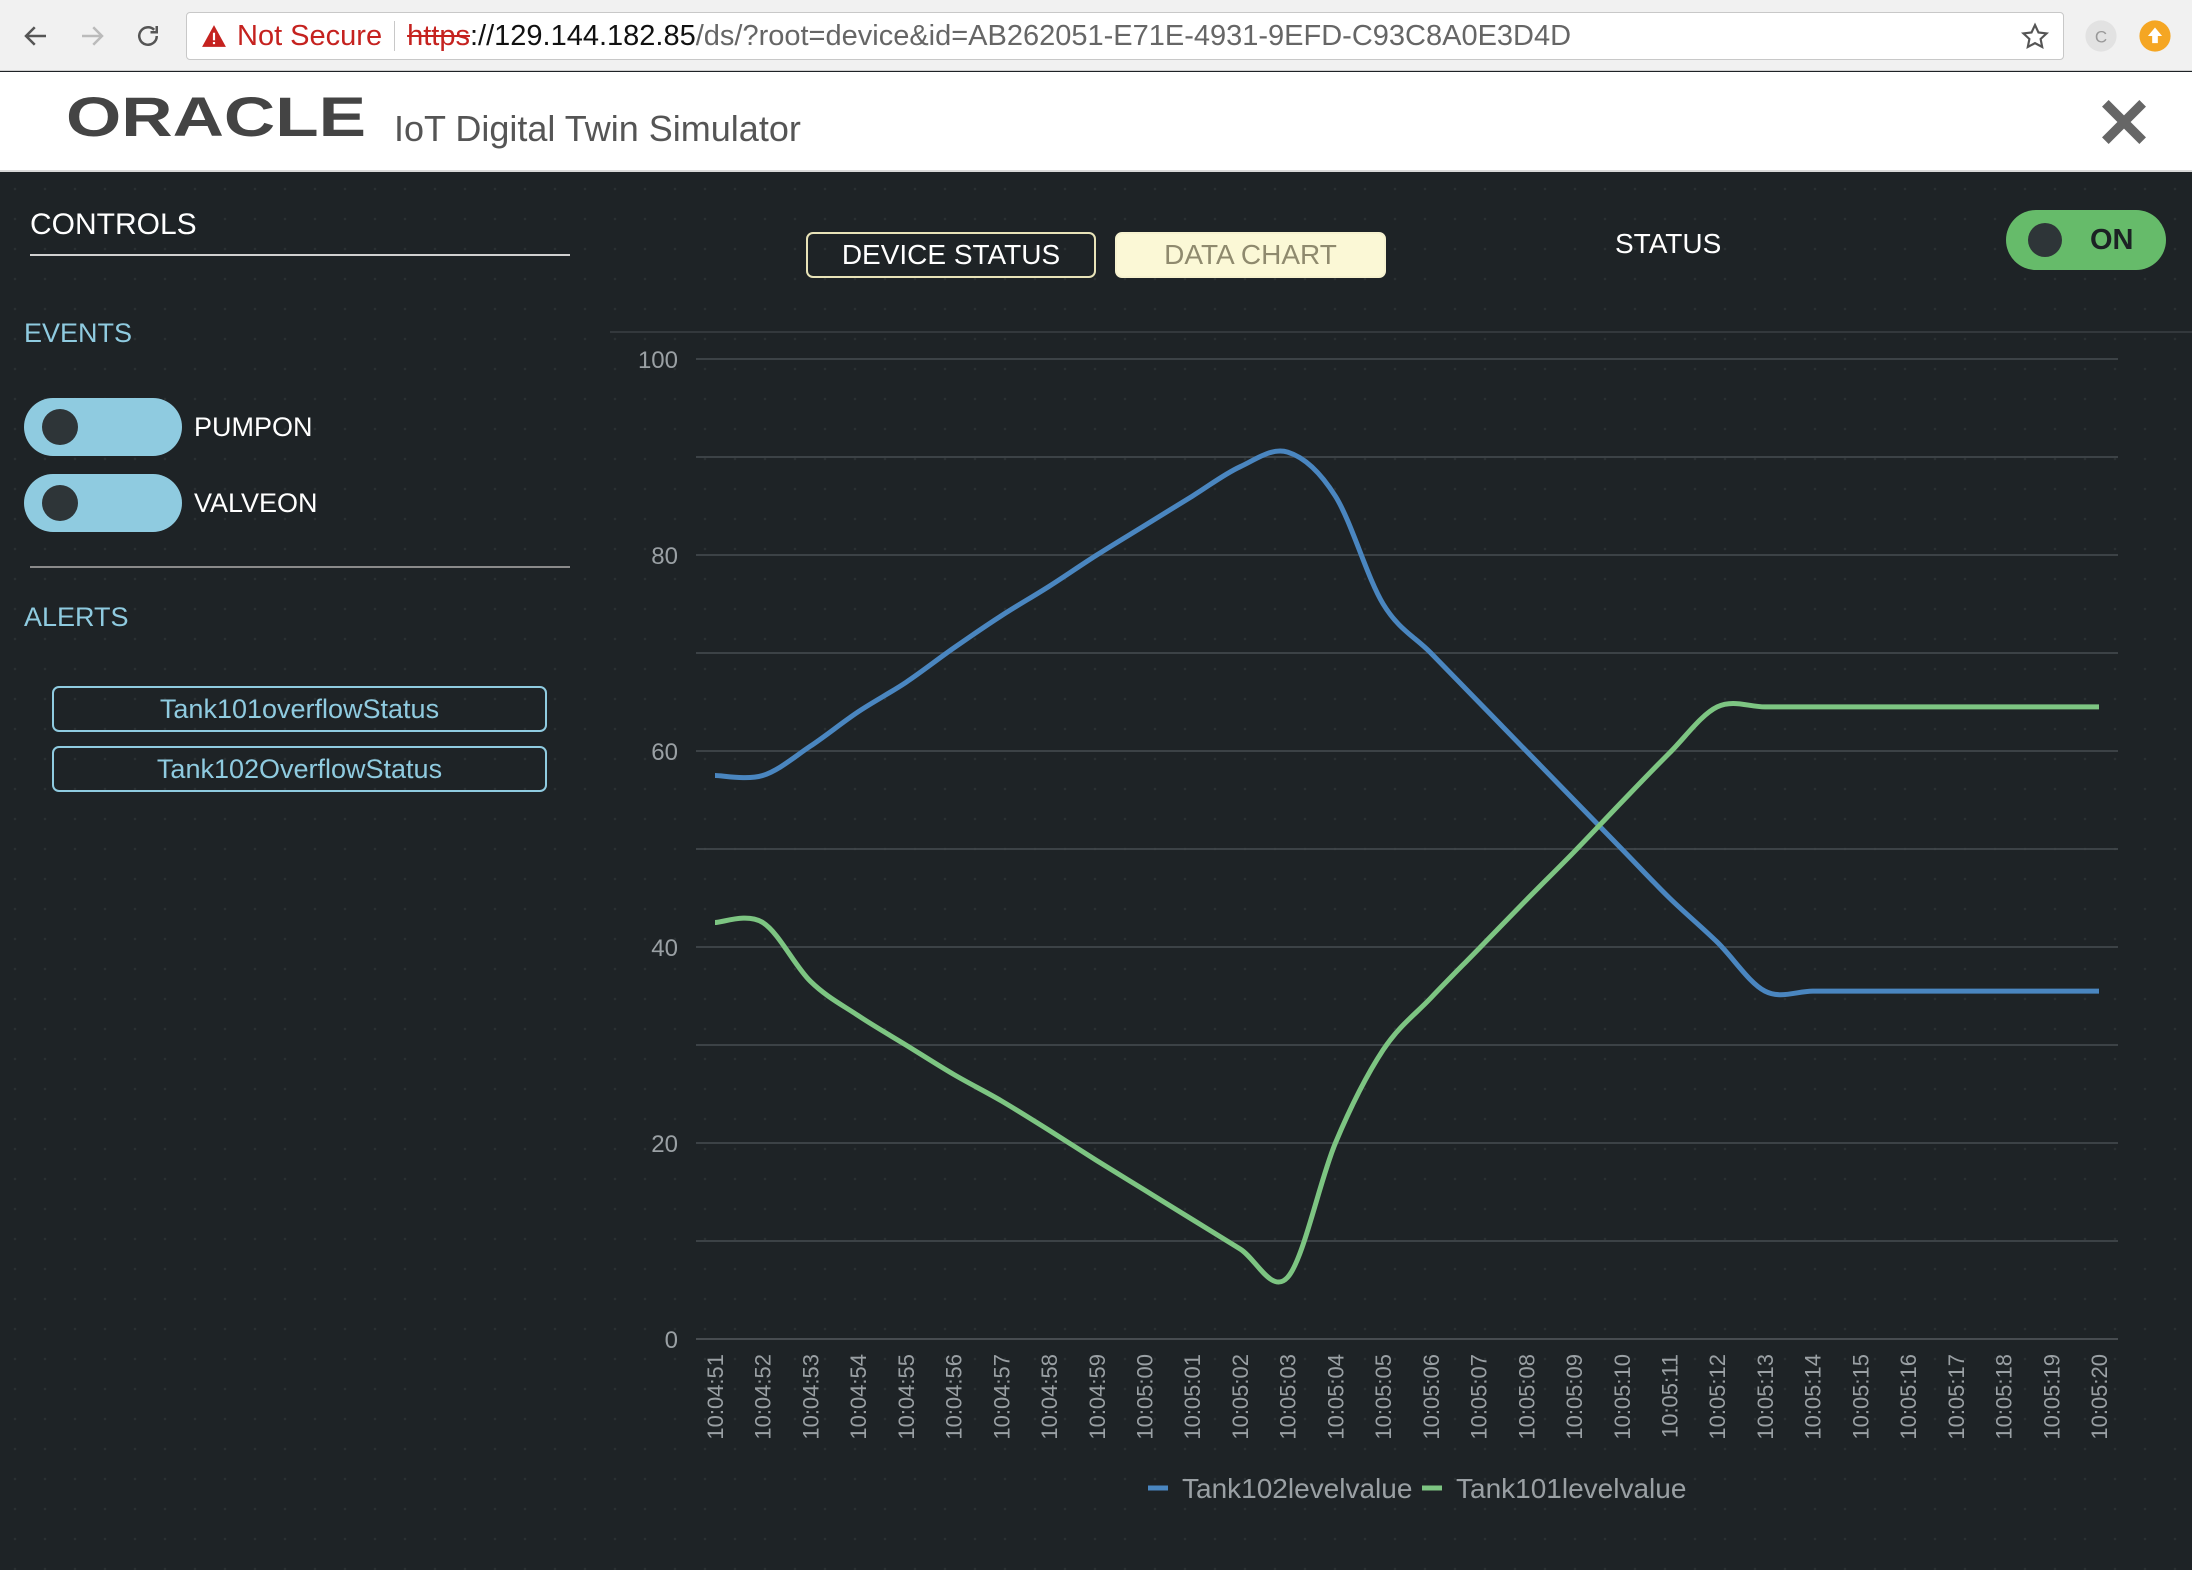 Image resolution: width=2192 pixels, height=1570 pixels. What do you see at coordinates (664, 556) in the screenshot?
I see `y-tick-label: 80` at bounding box center [664, 556].